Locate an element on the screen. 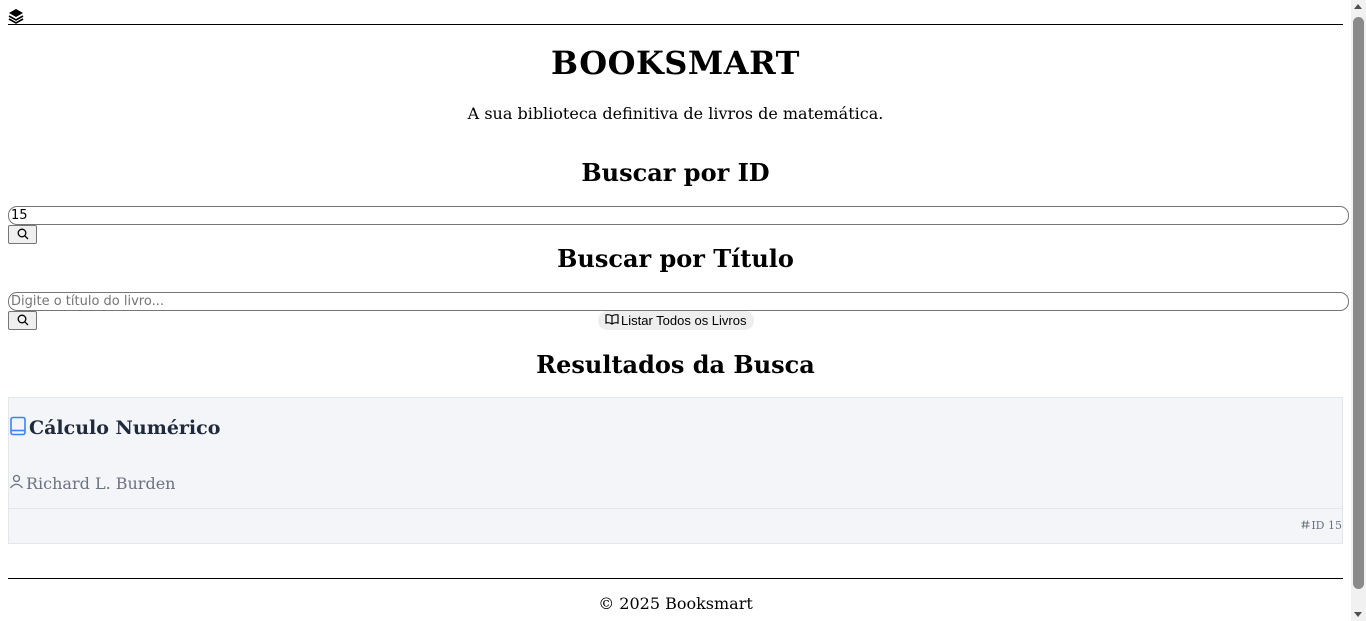 The width and height of the screenshot is (1366, 621). books-icon is located at coordinates (16, 16).